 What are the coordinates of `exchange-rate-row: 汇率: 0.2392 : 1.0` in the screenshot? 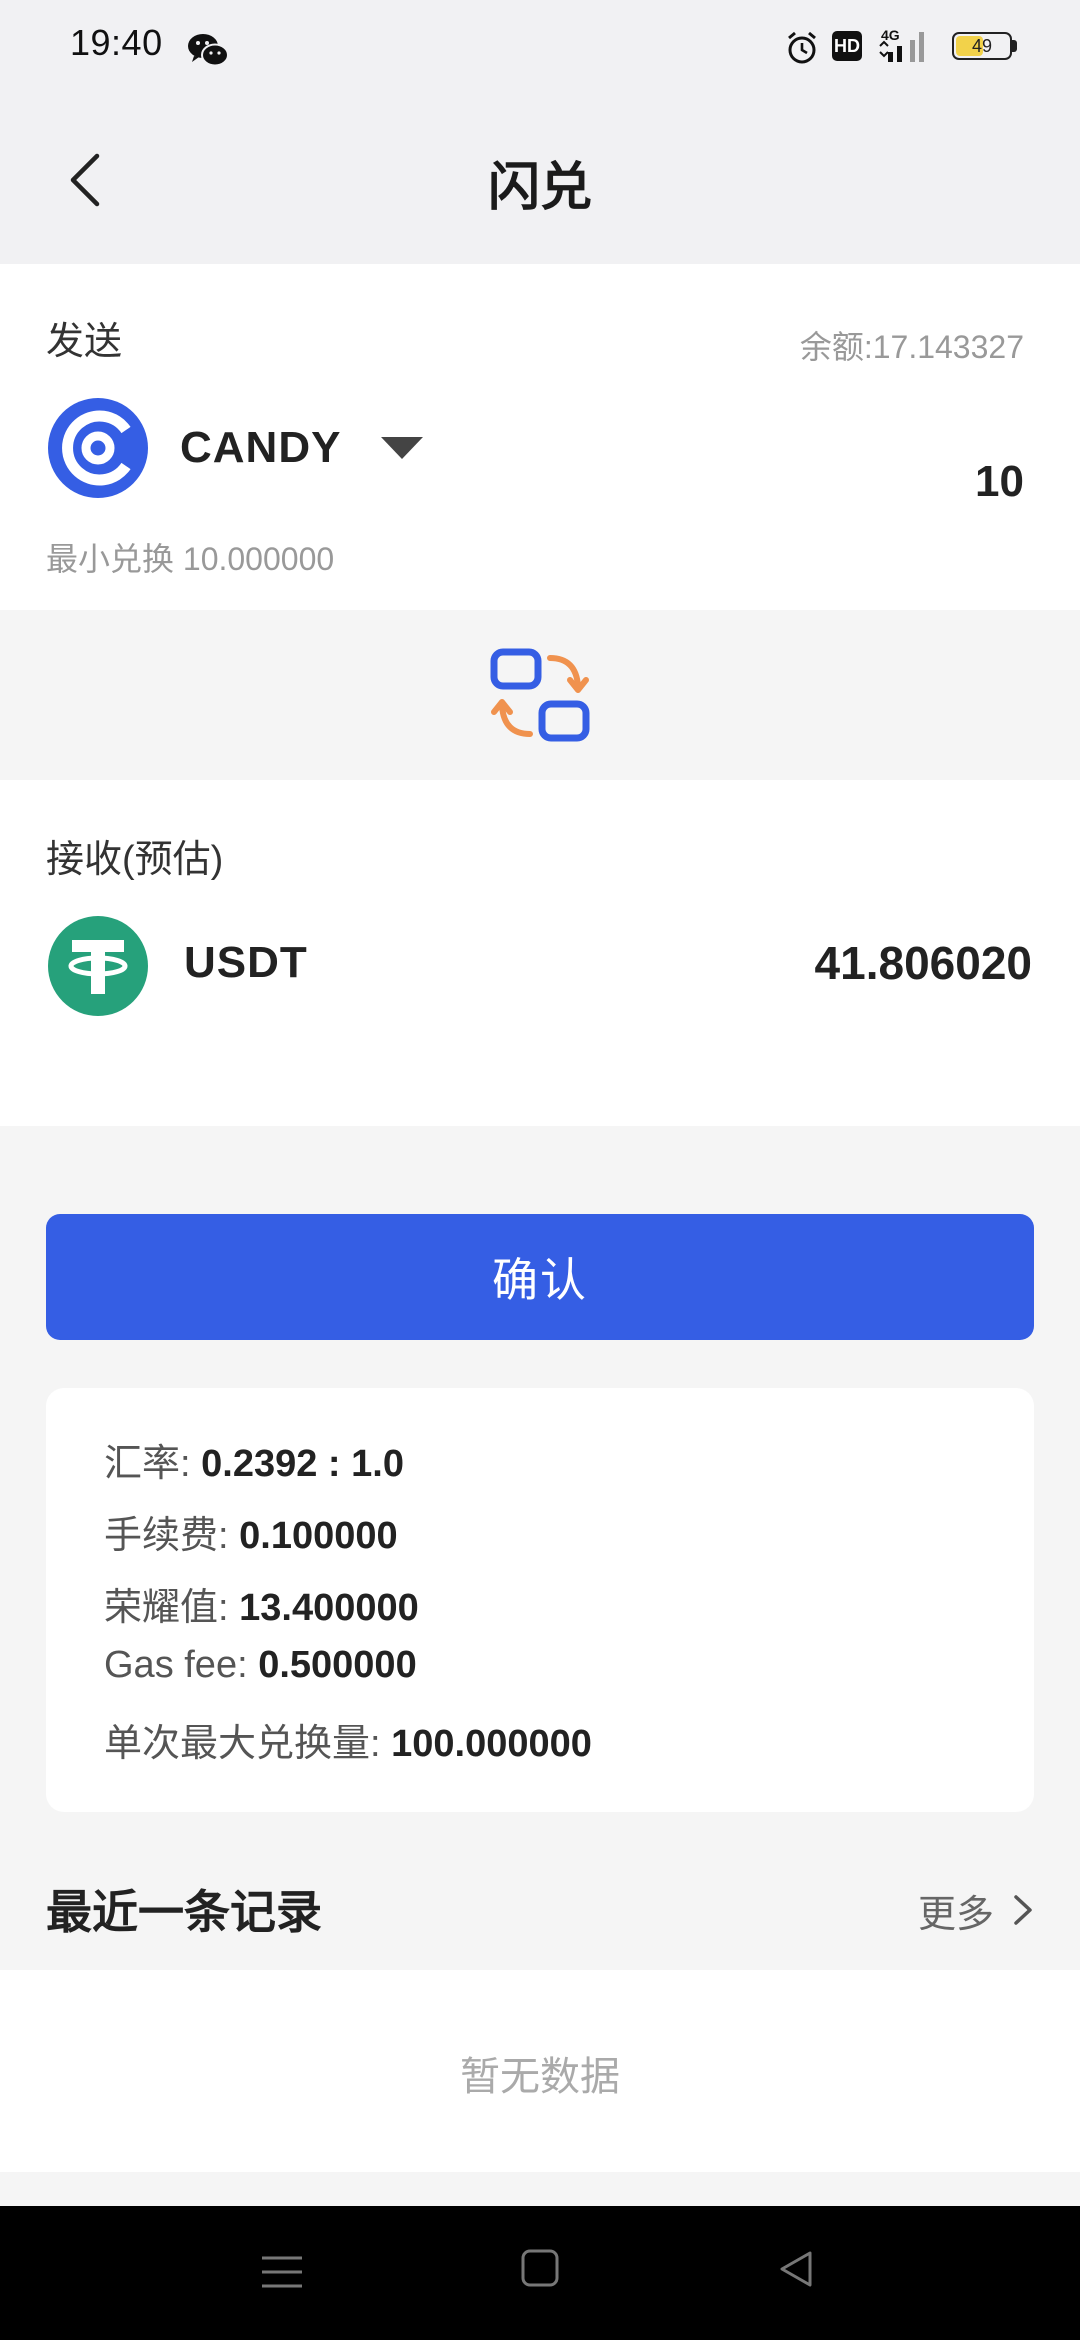 It's located at (254, 1459).